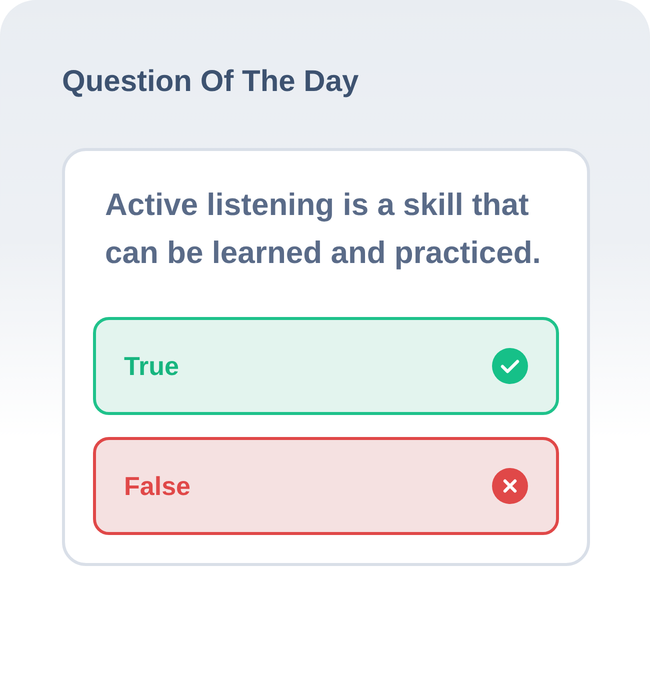  I want to click on cross-icon, so click(510, 486).